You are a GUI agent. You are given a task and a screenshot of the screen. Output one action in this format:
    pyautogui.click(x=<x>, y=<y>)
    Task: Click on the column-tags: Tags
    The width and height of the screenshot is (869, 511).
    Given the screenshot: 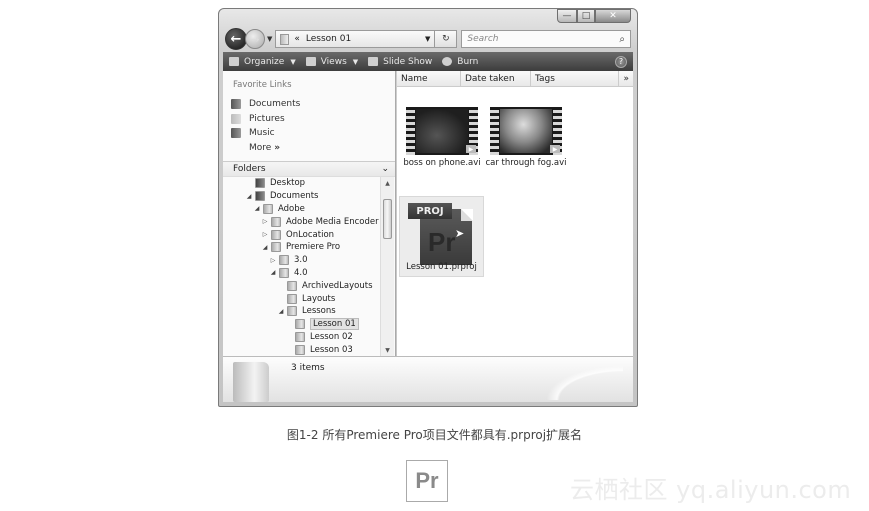 What is the action you would take?
    pyautogui.click(x=575, y=78)
    